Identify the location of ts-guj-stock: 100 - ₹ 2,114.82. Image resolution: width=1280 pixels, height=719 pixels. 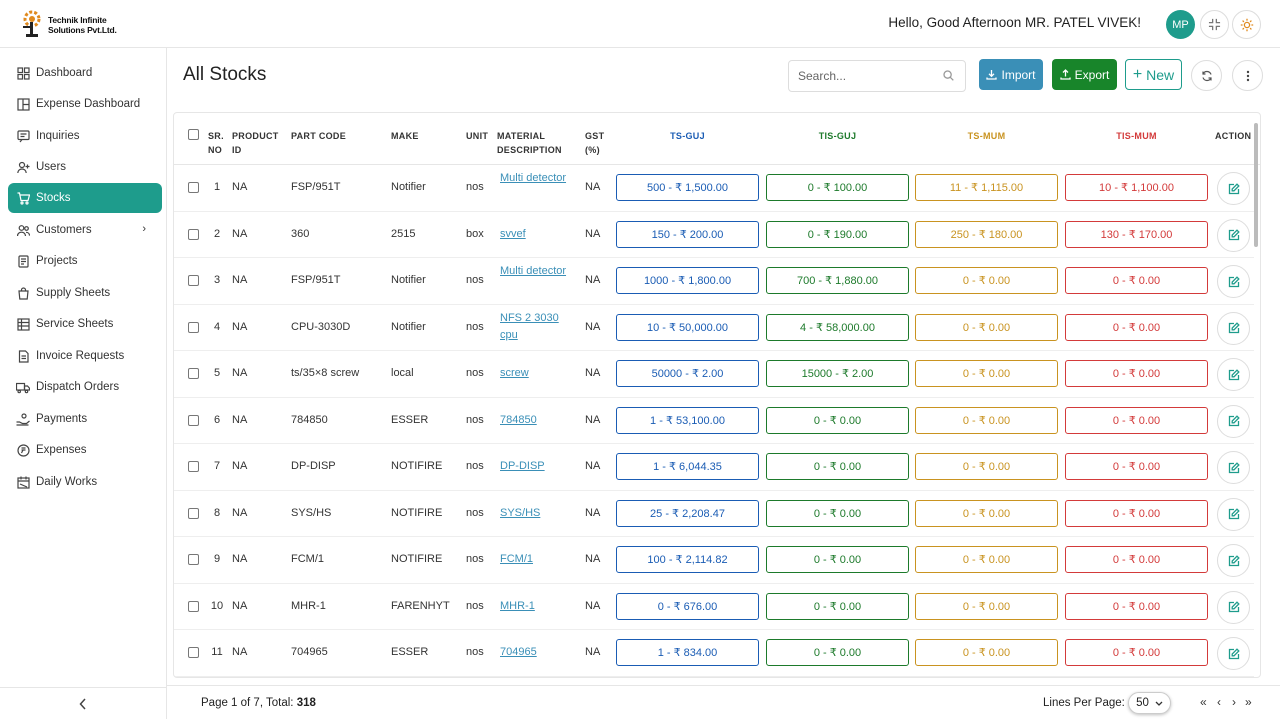
(687, 559).